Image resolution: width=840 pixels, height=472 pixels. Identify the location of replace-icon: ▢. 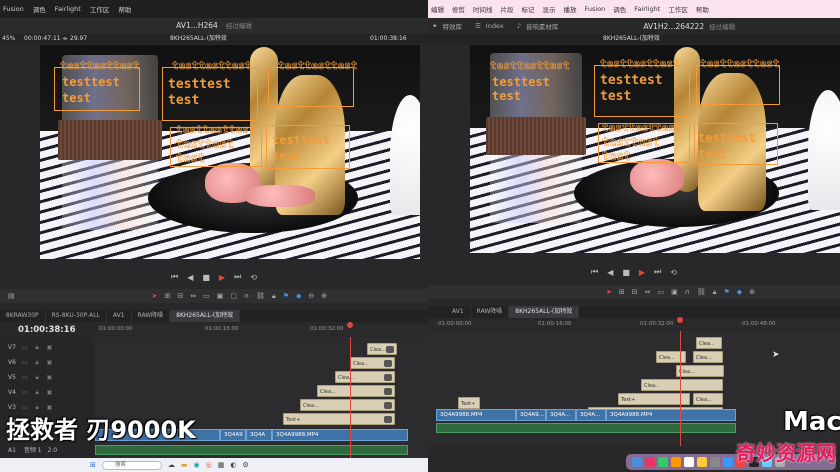
(233, 296).